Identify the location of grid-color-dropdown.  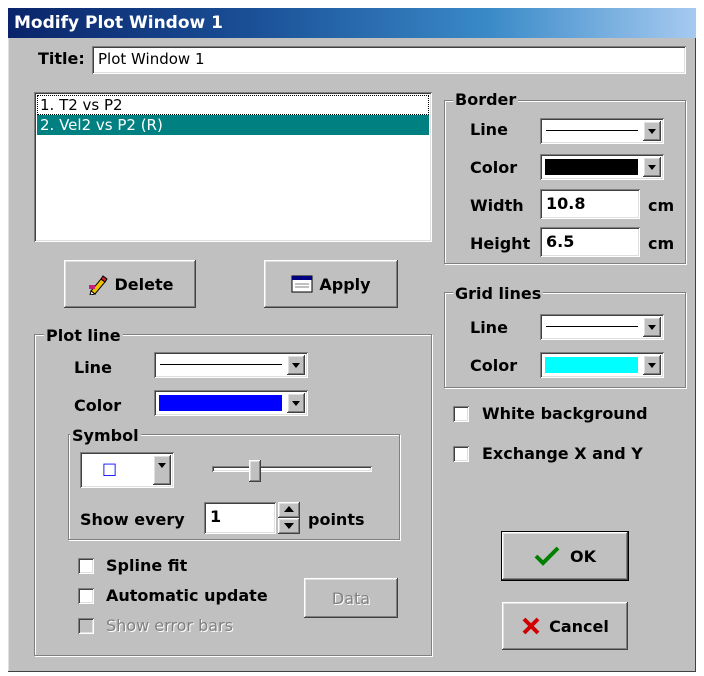
(602, 365).